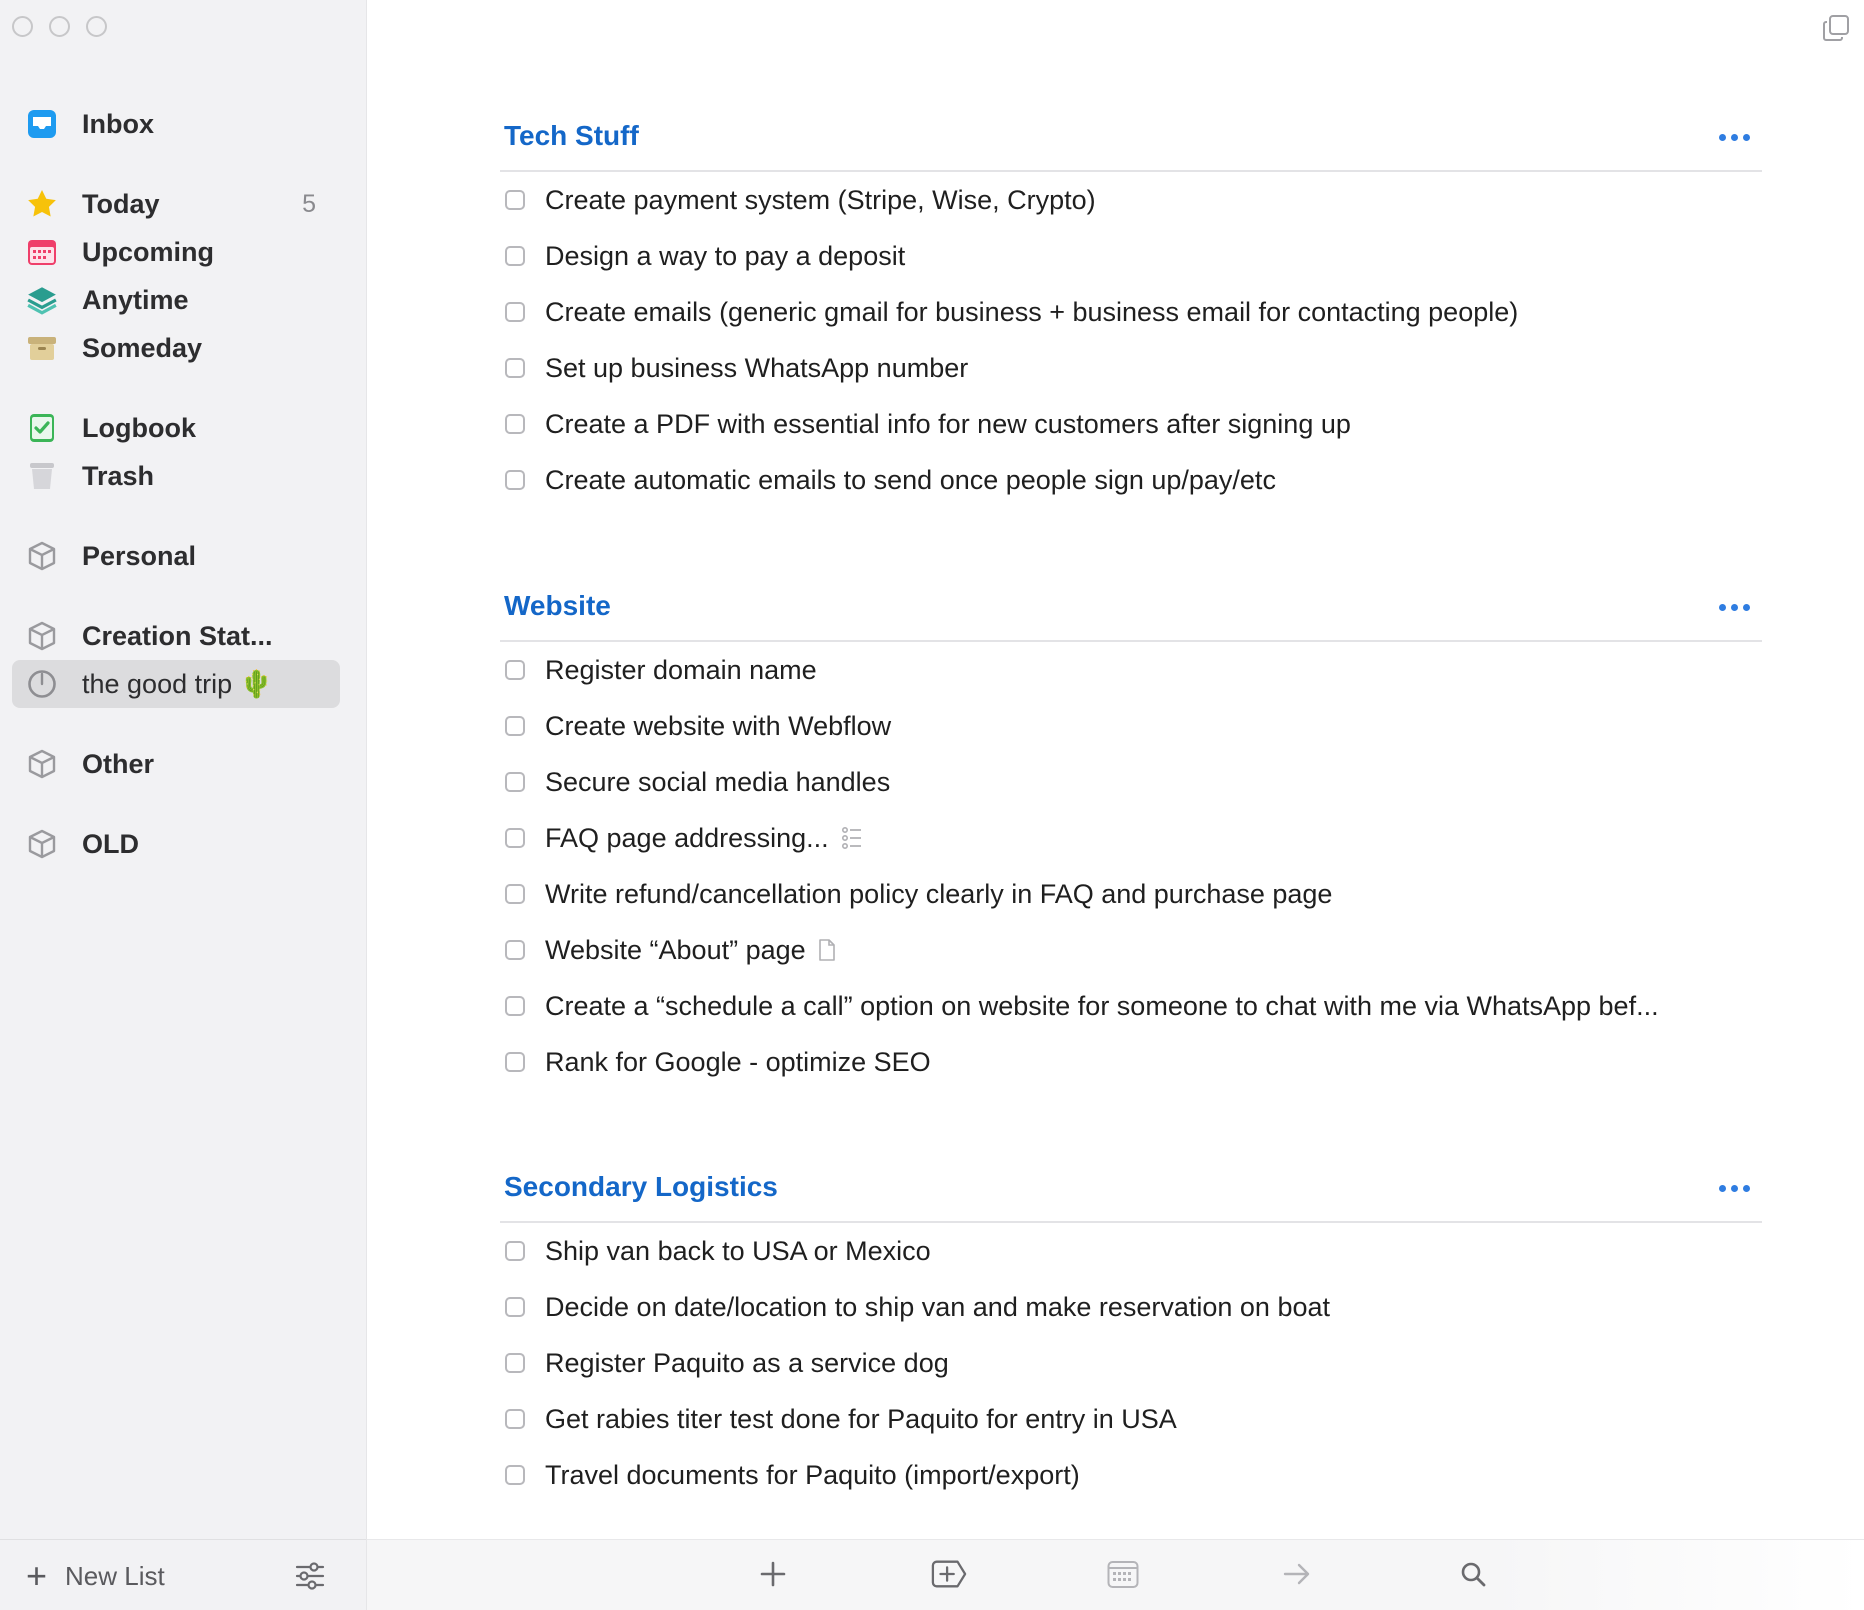 The image size is (1864, 1610). What do you see at coordinates (176, 348) in the screenshot?
I see `sidebar-item-someday: Someday` at bounding box center [176, 348].